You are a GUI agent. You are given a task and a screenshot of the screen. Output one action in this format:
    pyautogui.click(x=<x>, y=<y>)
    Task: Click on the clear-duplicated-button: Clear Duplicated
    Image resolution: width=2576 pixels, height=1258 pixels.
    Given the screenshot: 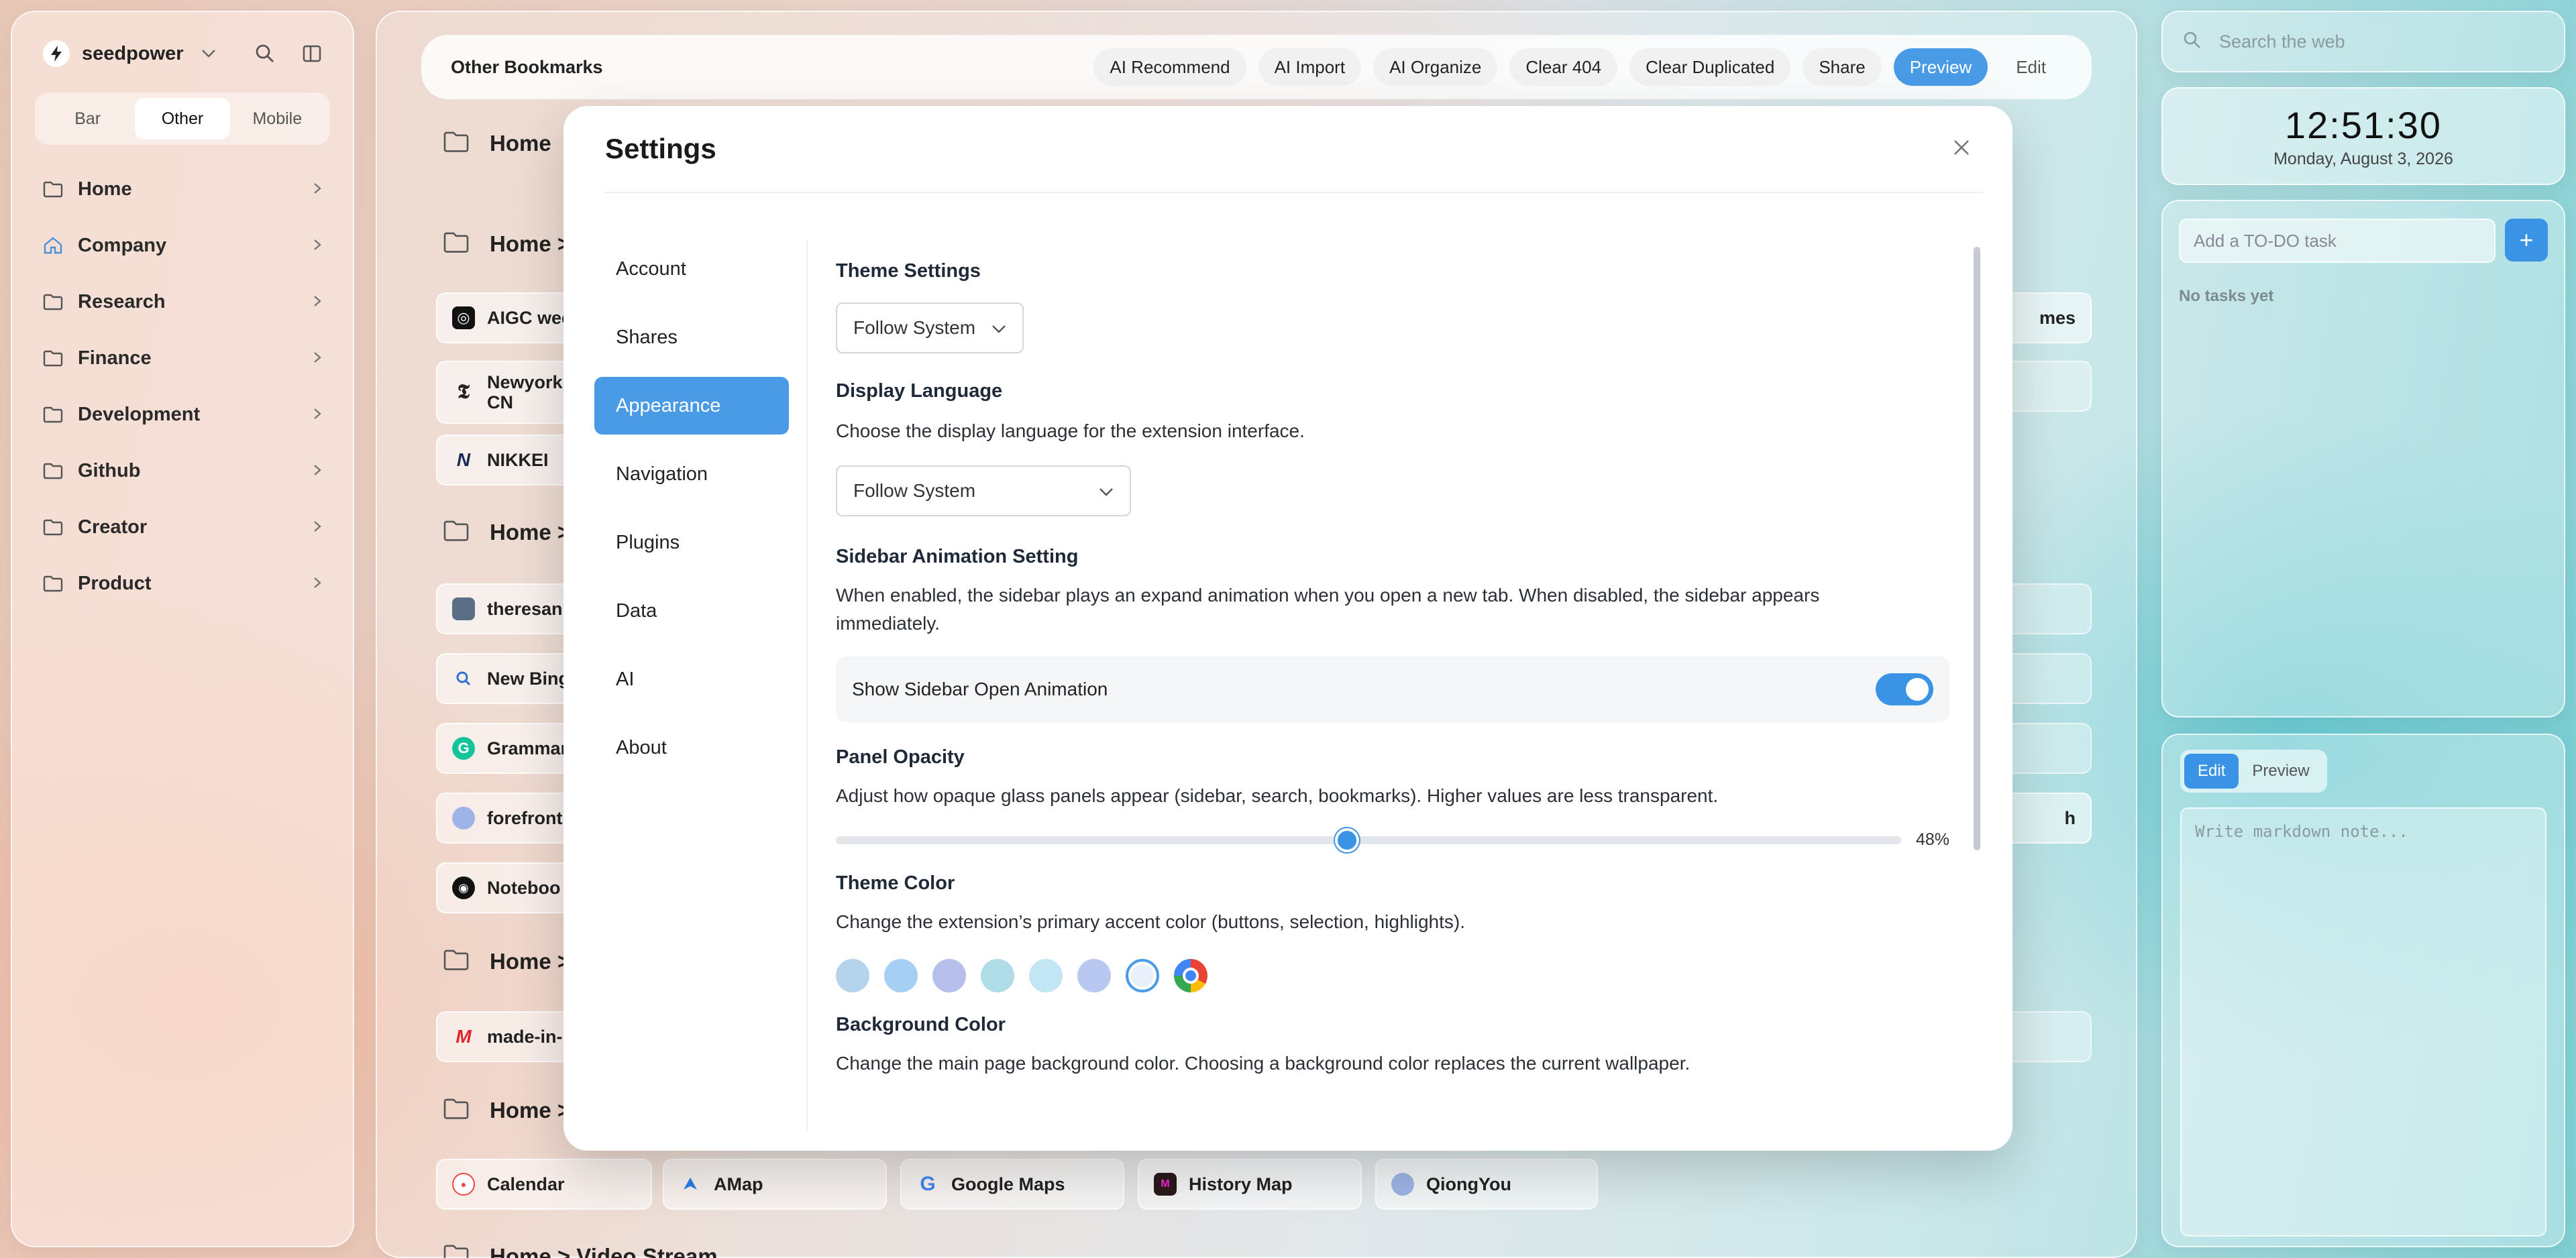 What is the action you would take?
    pyautogui.click(x=1710, y=67)
    